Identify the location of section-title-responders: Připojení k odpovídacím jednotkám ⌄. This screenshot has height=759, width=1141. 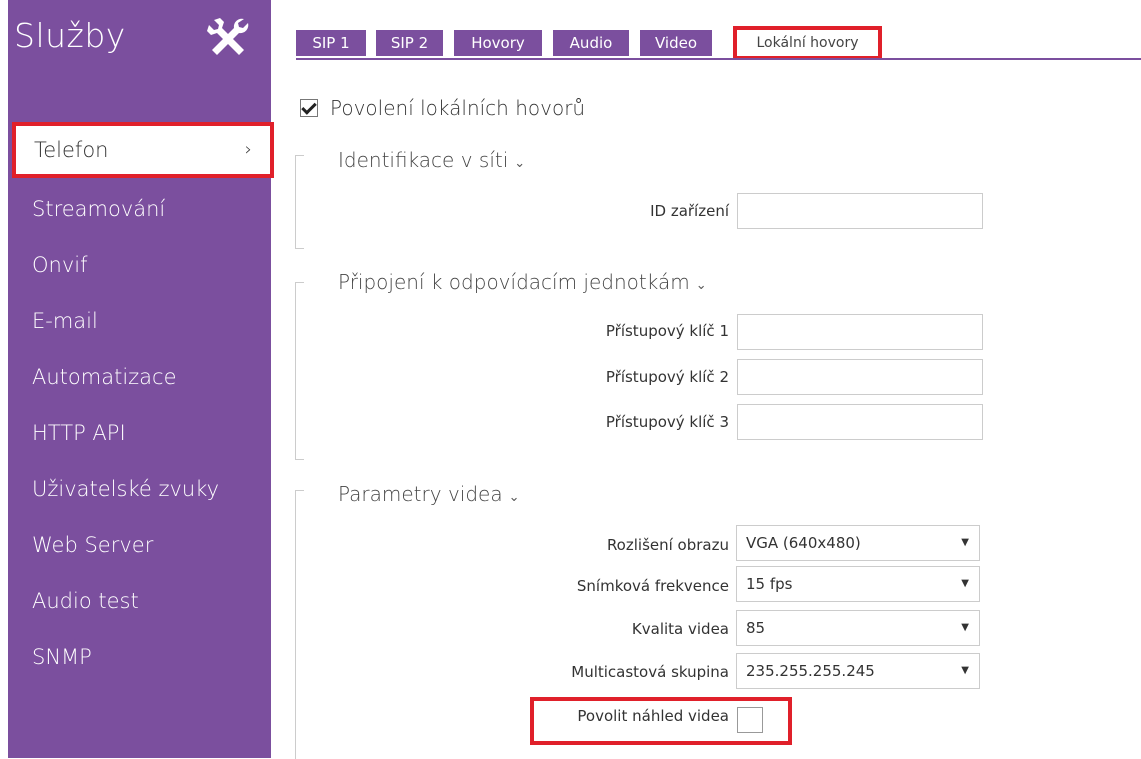
(522, 282).